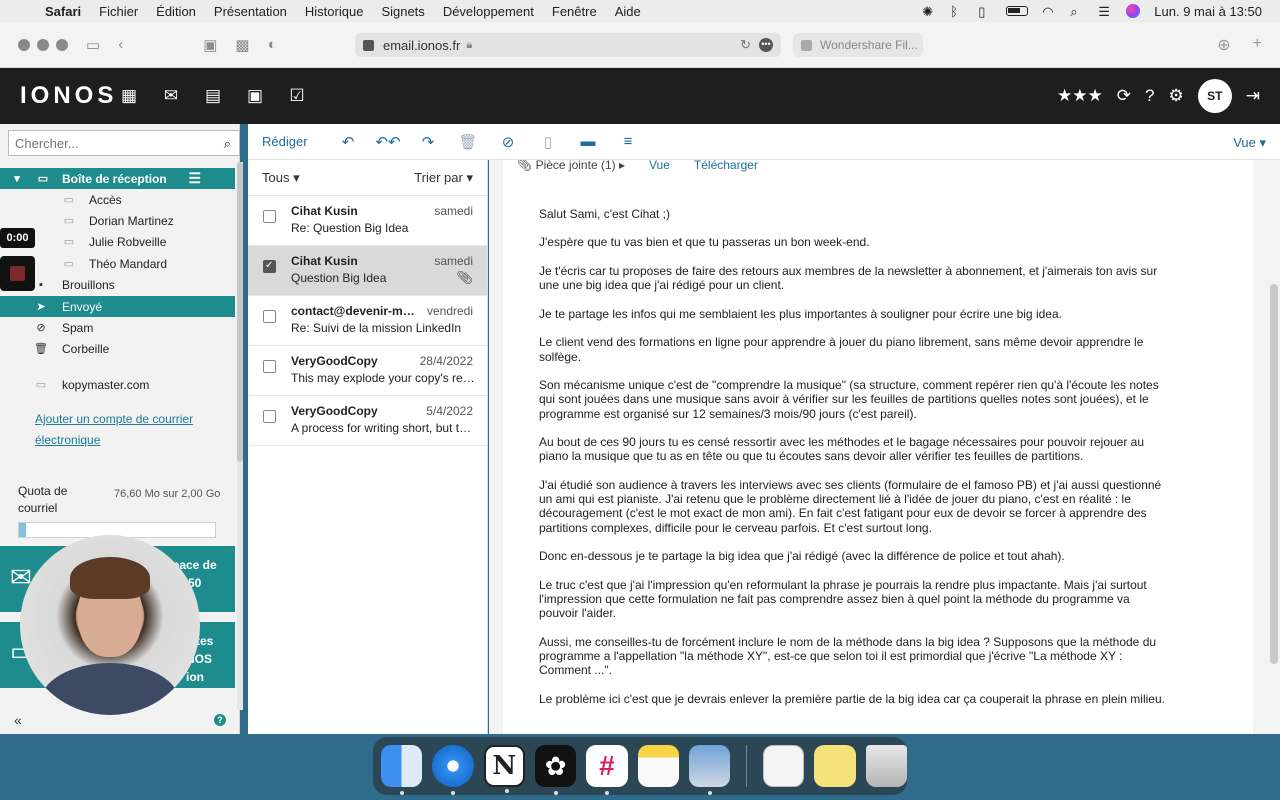  I want to click on rating-stars-icon: ★★★, so click(1080, 96).